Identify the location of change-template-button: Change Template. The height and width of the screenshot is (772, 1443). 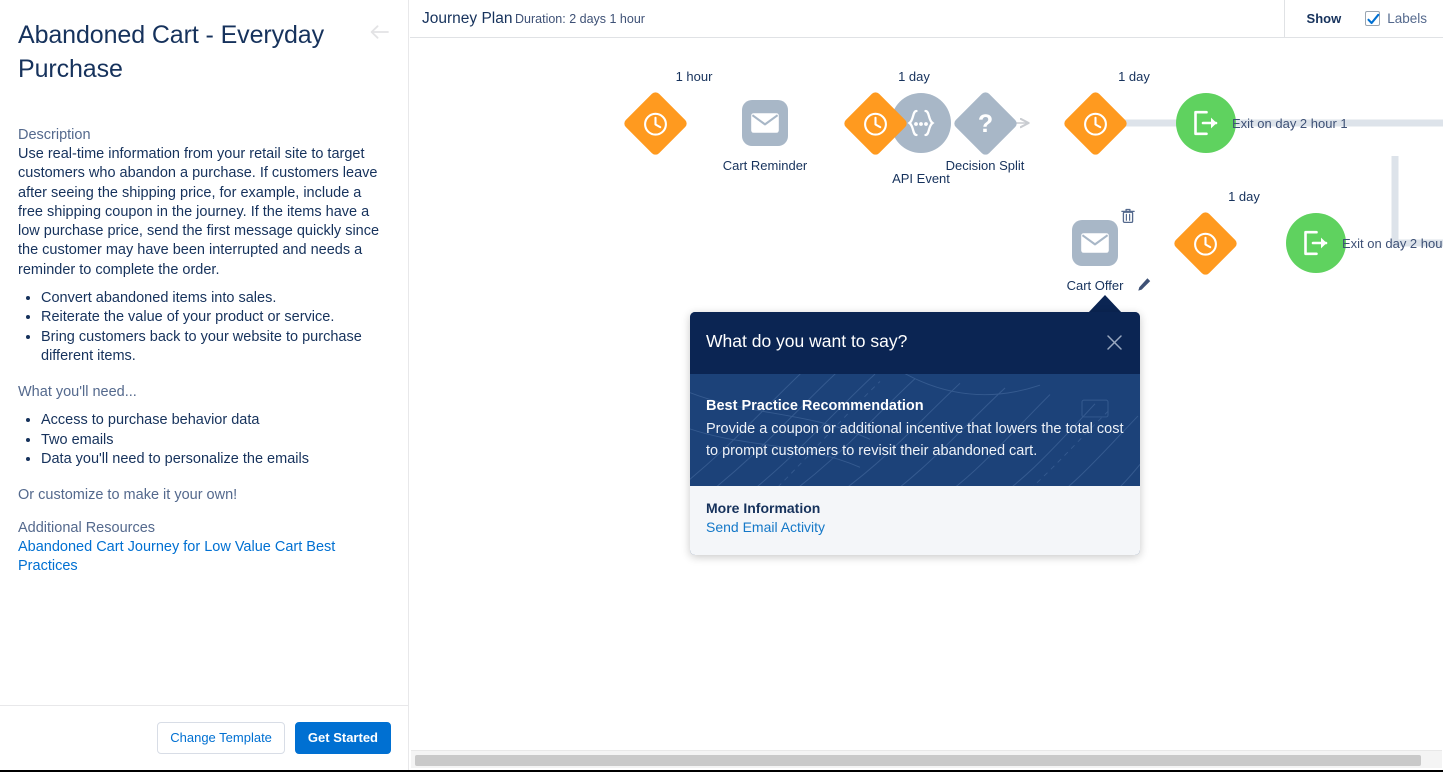
(221, 738).